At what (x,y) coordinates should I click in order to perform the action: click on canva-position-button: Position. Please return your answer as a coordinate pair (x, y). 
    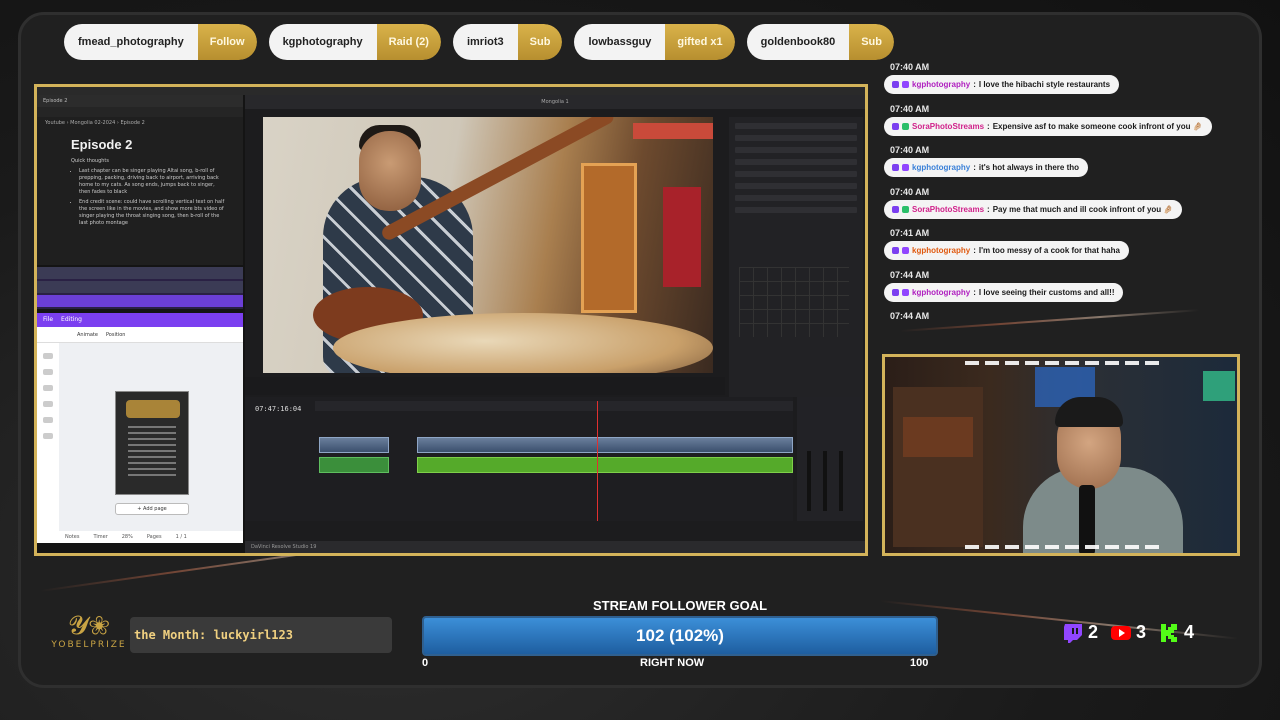
    Looking at the image, I should click on (115, 335).